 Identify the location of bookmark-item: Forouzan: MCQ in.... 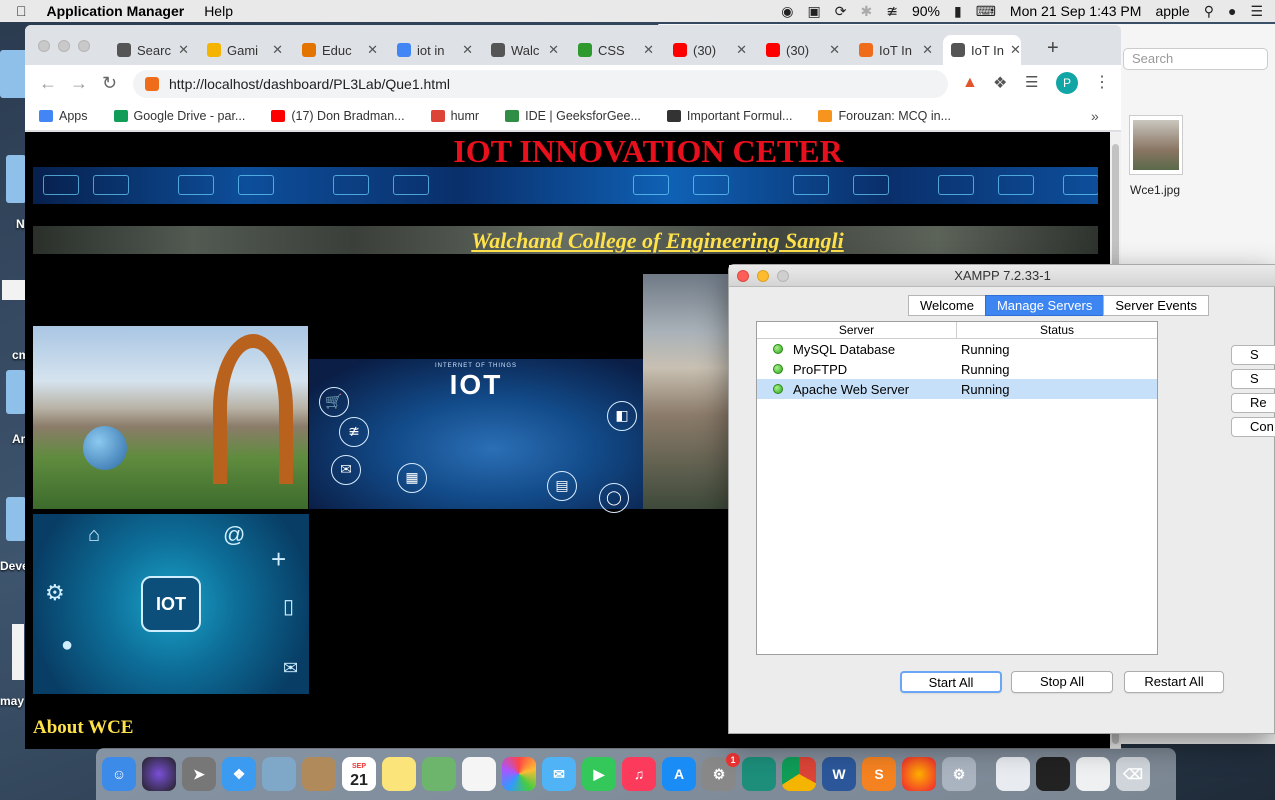
(884, 116).